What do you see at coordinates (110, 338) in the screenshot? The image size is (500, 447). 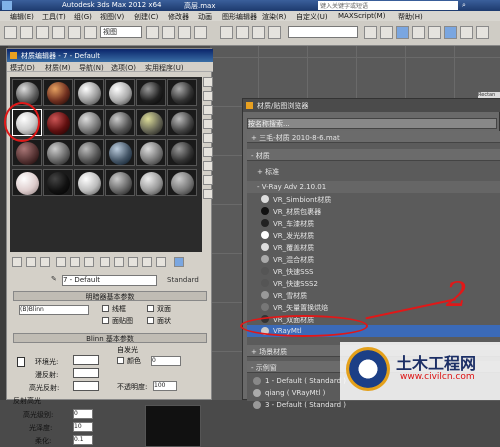 I see `blinn-basic-rollout: Blinn 基本参数` at bounding box center [110, 338].